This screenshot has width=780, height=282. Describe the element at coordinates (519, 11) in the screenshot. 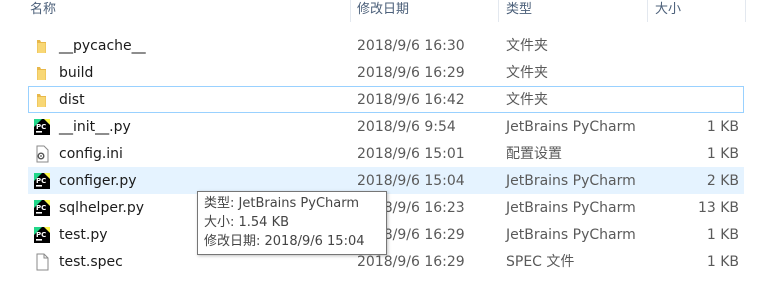

I see `column-header-type: 类型` at that location.